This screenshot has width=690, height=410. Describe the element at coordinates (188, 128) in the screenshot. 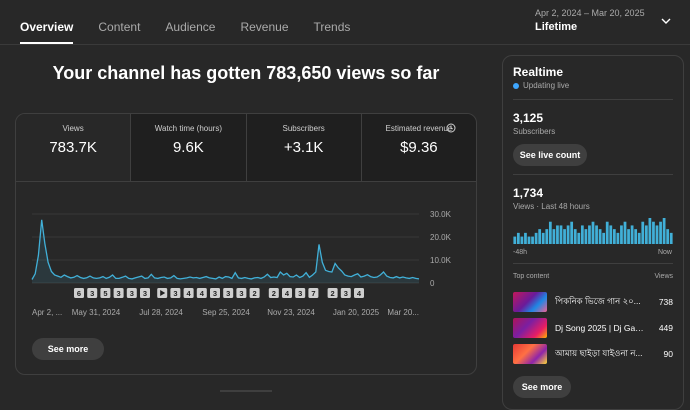

I see `metric-label: Watch time (hours)` at that location.